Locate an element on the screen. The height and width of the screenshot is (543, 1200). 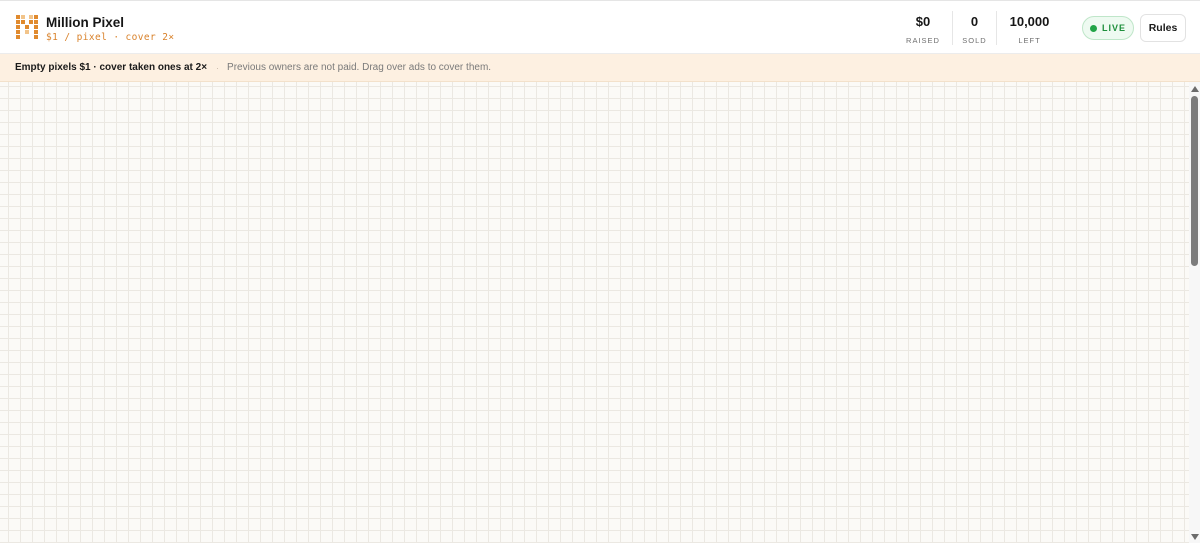
notice-primary-text: Empty pixels $1 · cover taken ones at 2× is located at coordinates (111, 67).